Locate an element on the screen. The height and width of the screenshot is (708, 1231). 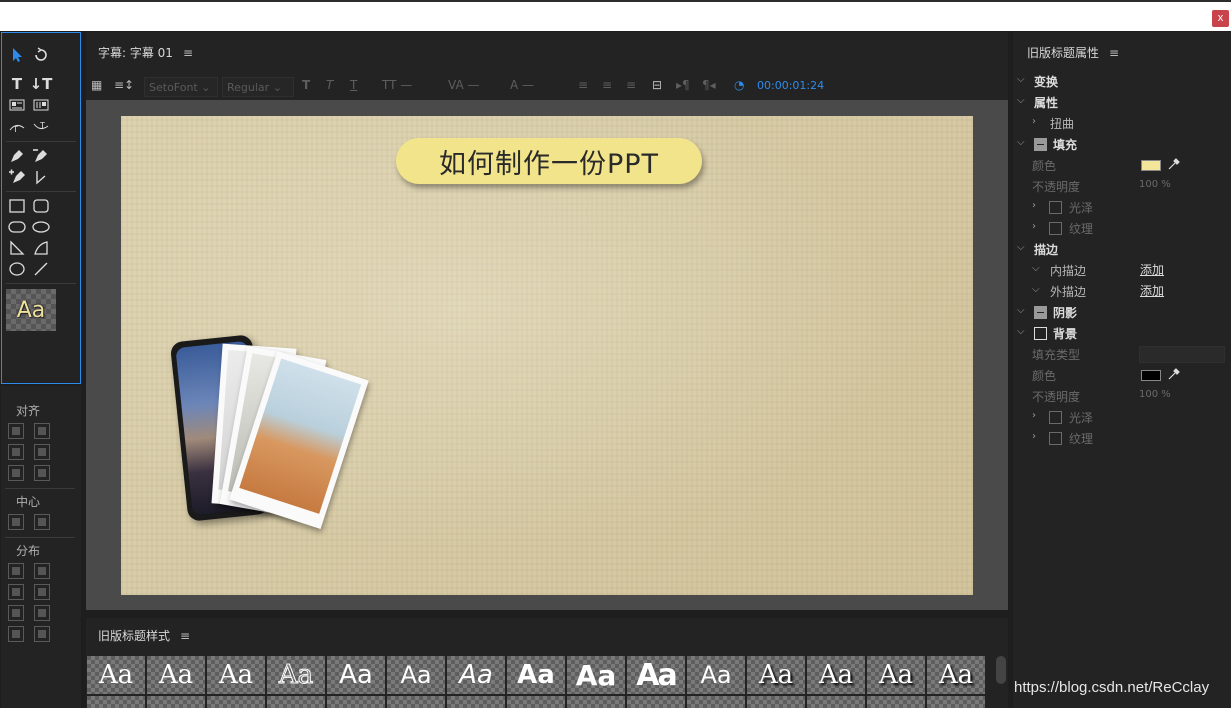
distribute-top-icon is located at coordinates (42, 571).